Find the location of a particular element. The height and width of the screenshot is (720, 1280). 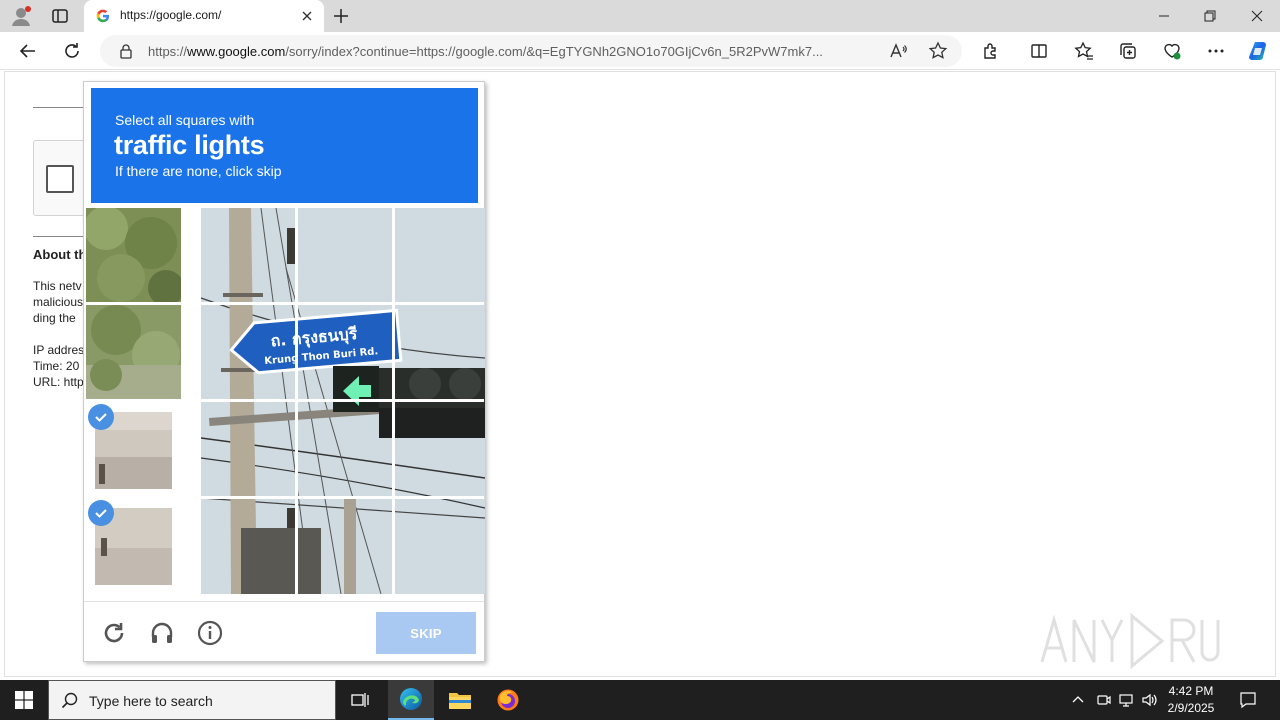

new-tab-icon is located at coordinates (341, 16).